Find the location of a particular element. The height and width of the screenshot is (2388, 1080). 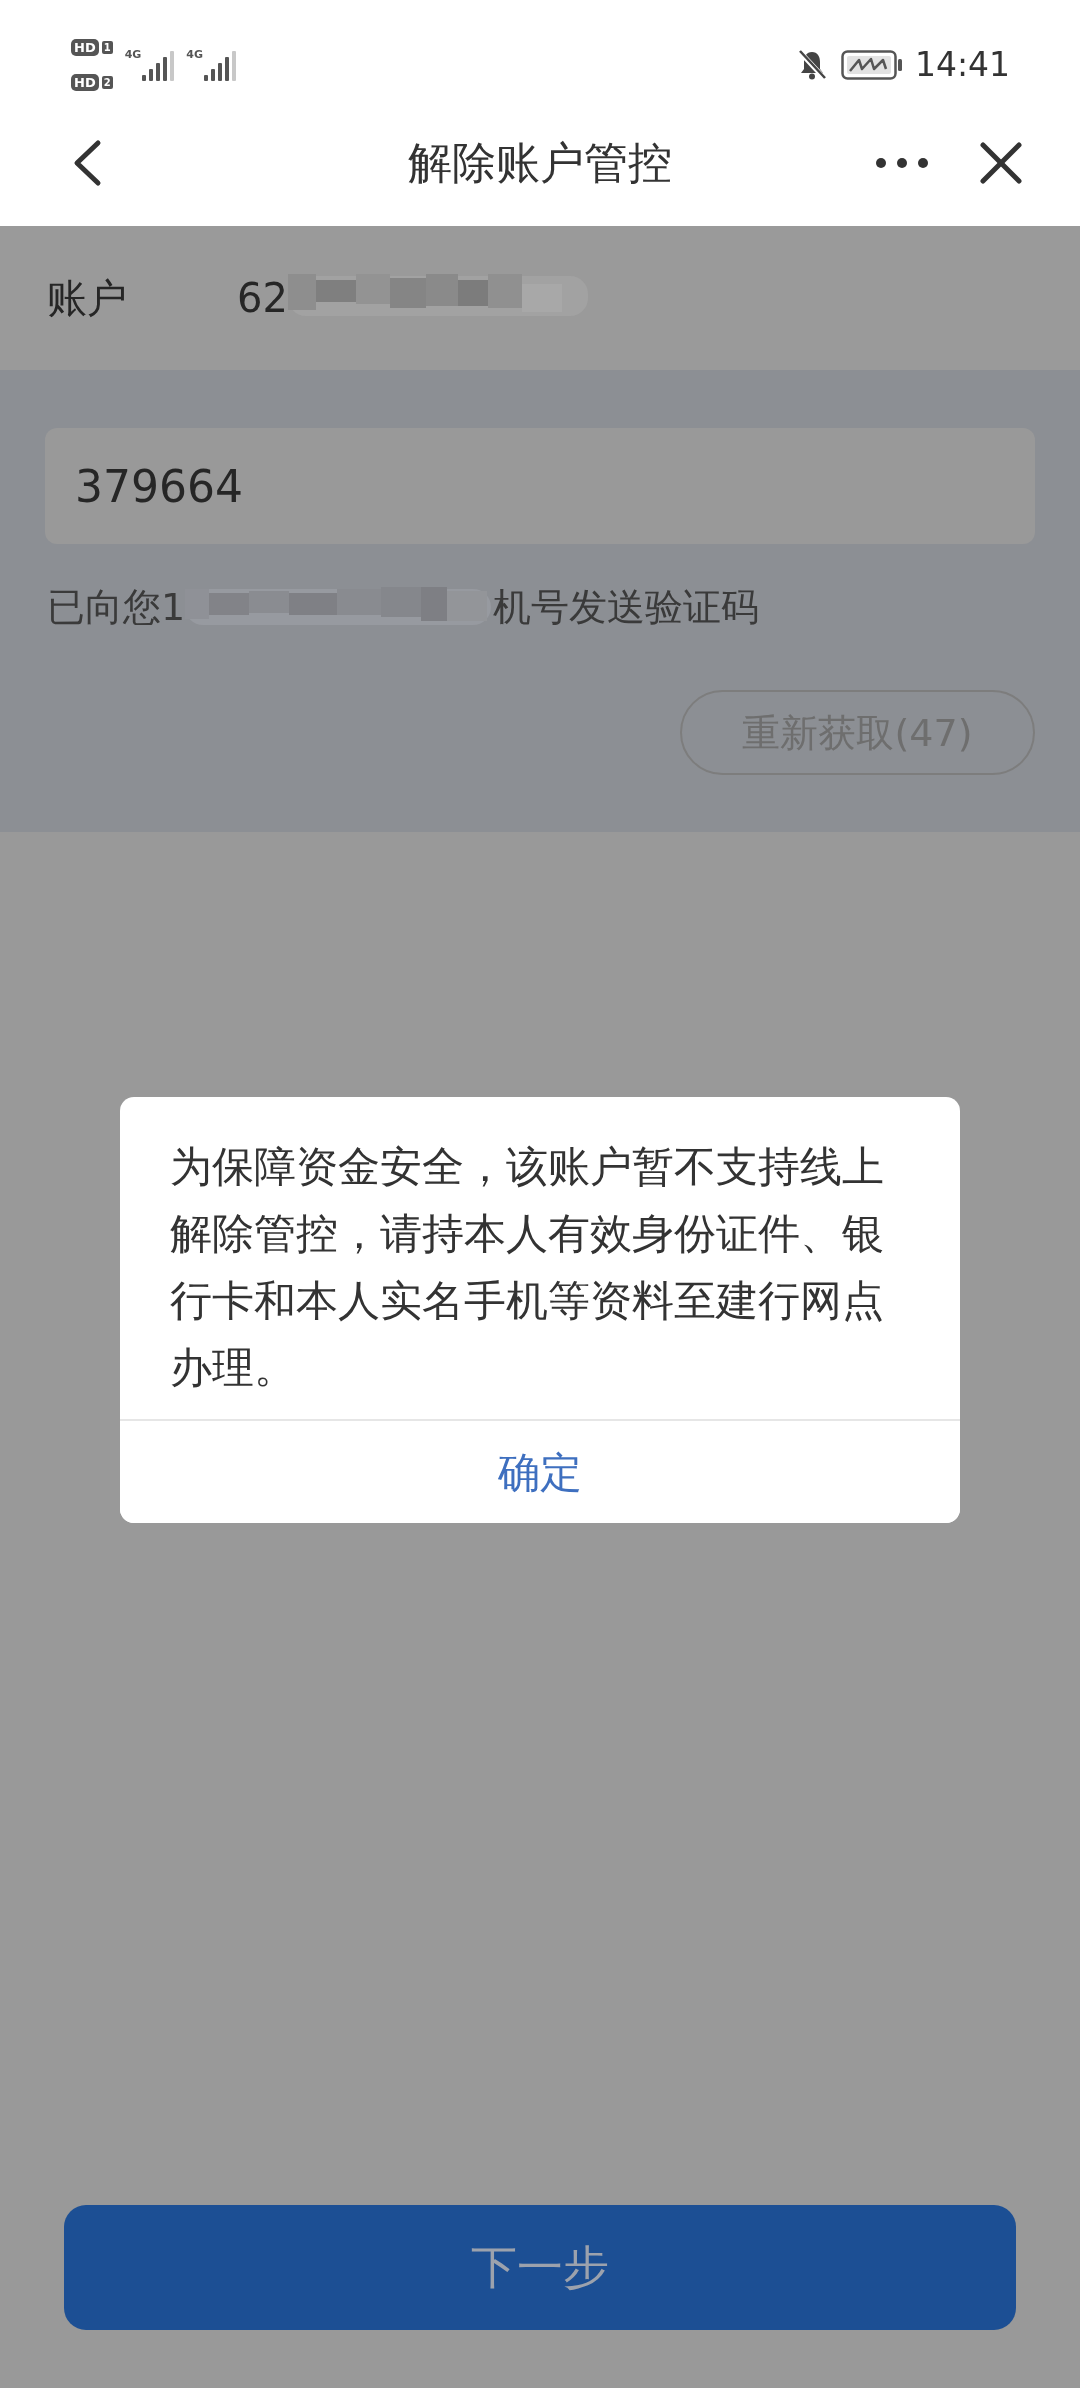

charging-battery-icon is located at coordinates (871, 65).